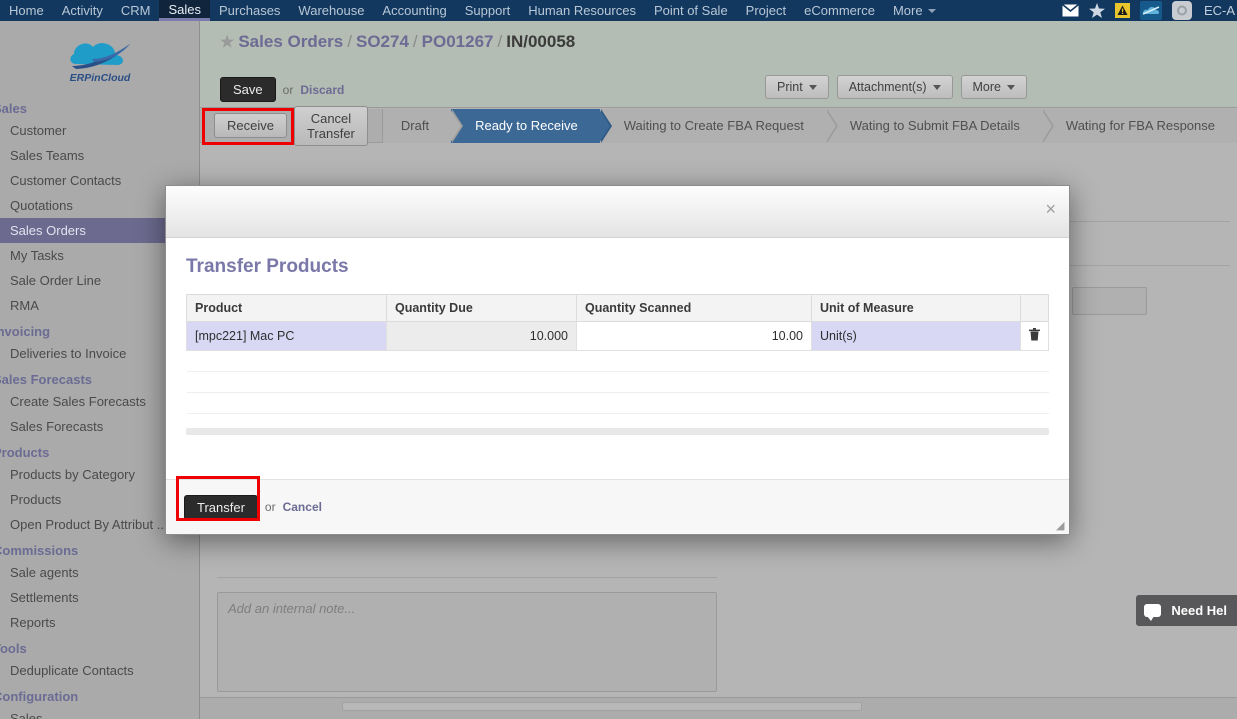 This screenshot has height=719, width=1237. Describe the element at coordinates (986, 87) in the screenshot. I see `more-label: More` at that location.